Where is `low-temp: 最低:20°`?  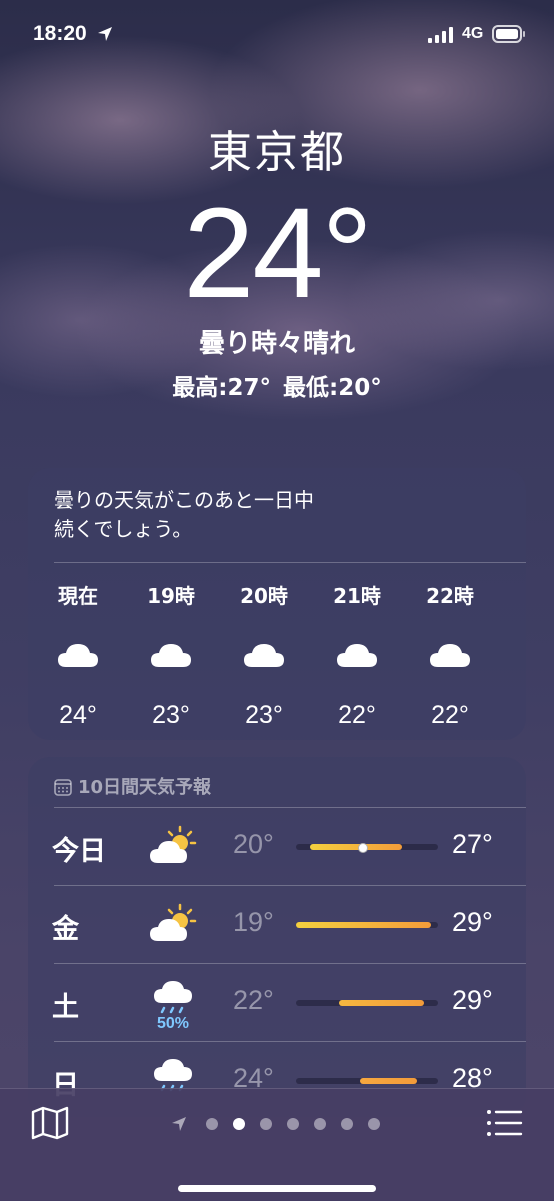 low-temp: 最低:20° is located at coordinates (332, 388).